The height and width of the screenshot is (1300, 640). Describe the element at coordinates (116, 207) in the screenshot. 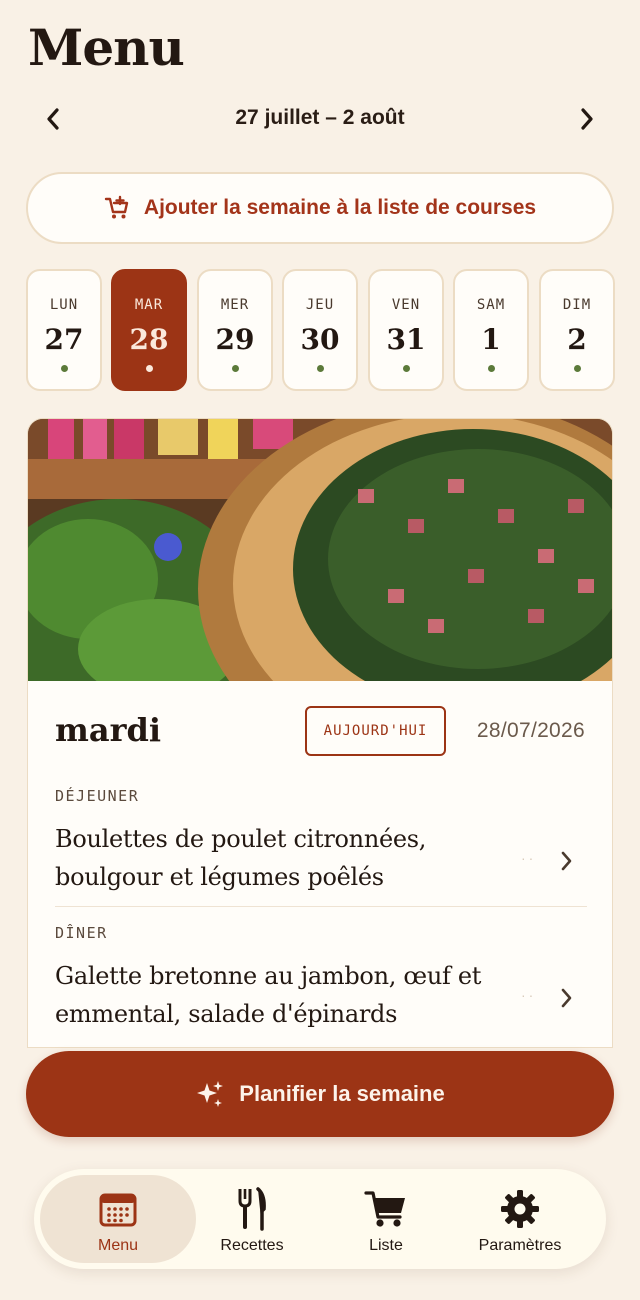

I see `cart-plus-icon` at that location.